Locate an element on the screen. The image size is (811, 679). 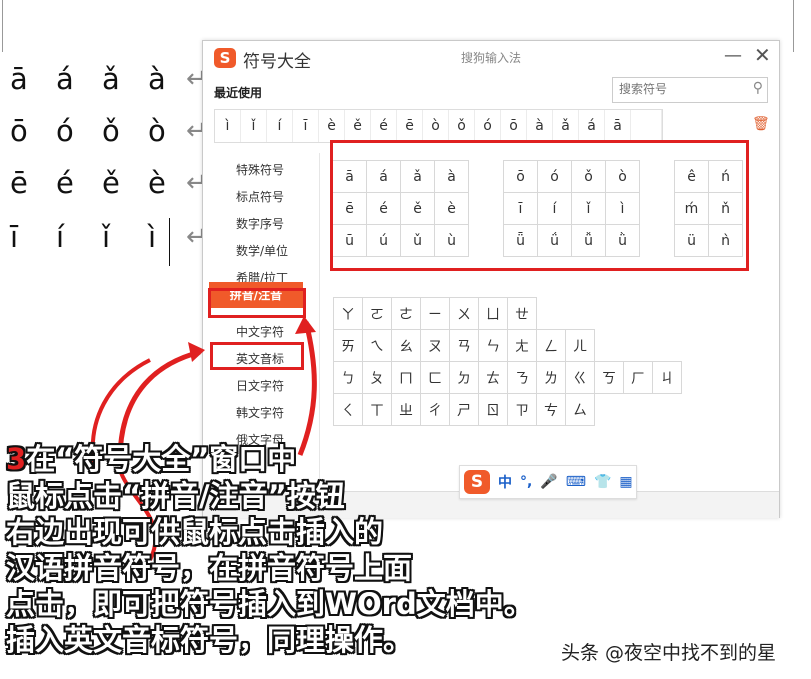
caption-line-1-text: 在“符号大全”窗口中 is located at coordinates (161, 459).